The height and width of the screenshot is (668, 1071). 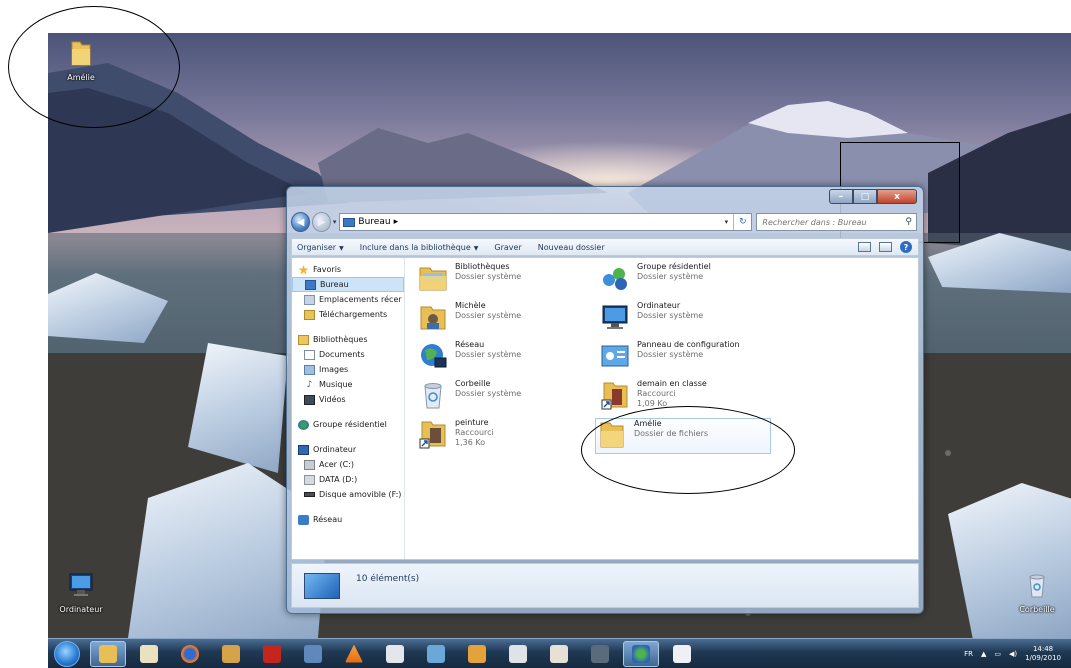 What do you see at coordinates (488, 389) in the screenshot?
I see `file-text: Corbeille Dossier système` at bounding box center [488, 389].